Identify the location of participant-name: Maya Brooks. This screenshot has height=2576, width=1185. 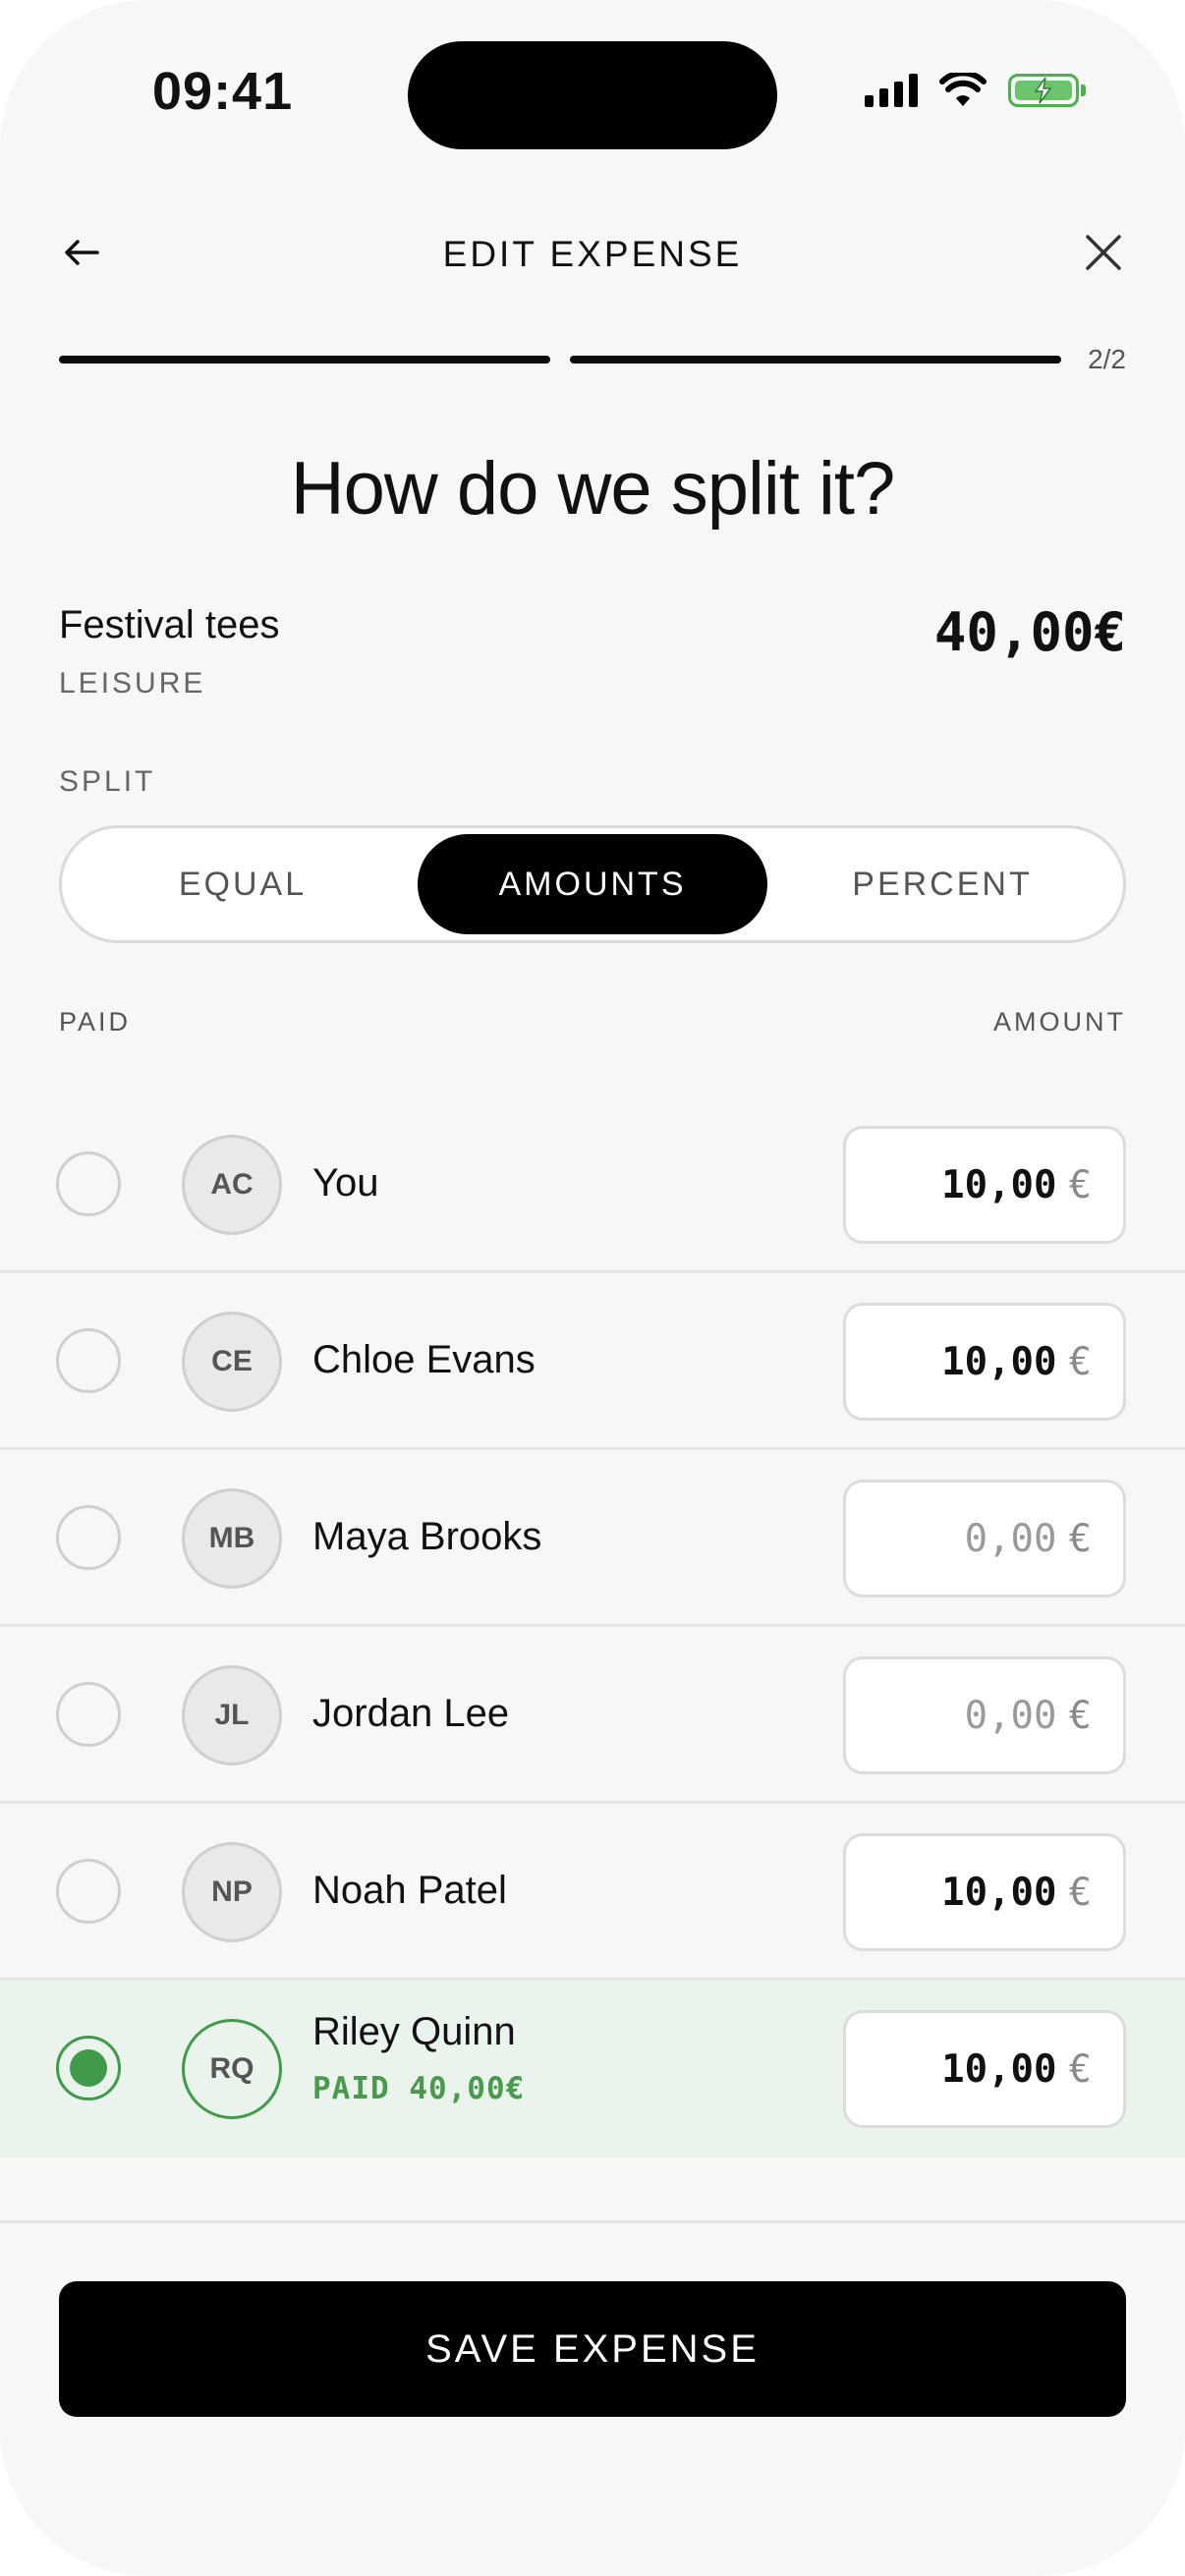
(427, 1536).